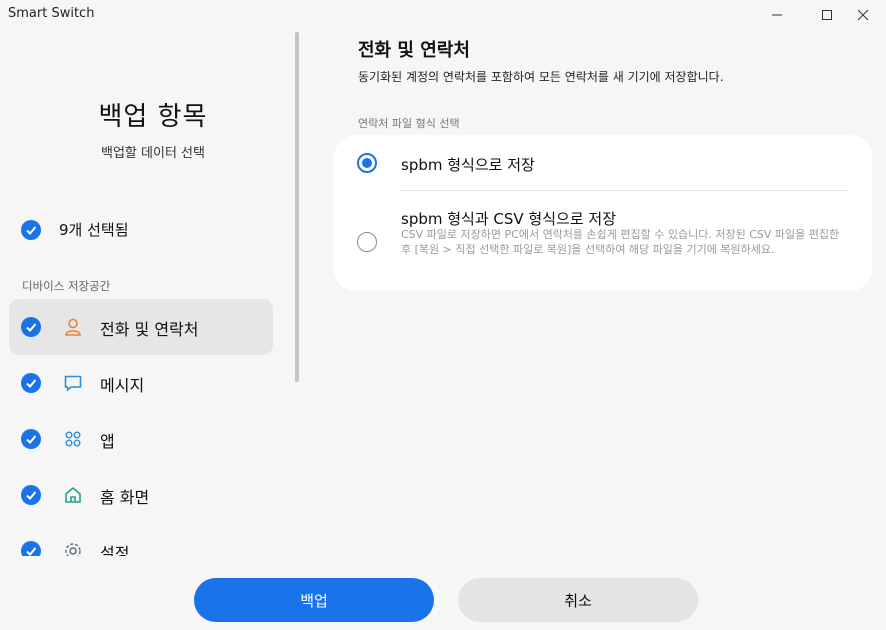  Describe the element at coordinates (314, 600) in the screenshot. I see `backup-button: 백업` at that location.